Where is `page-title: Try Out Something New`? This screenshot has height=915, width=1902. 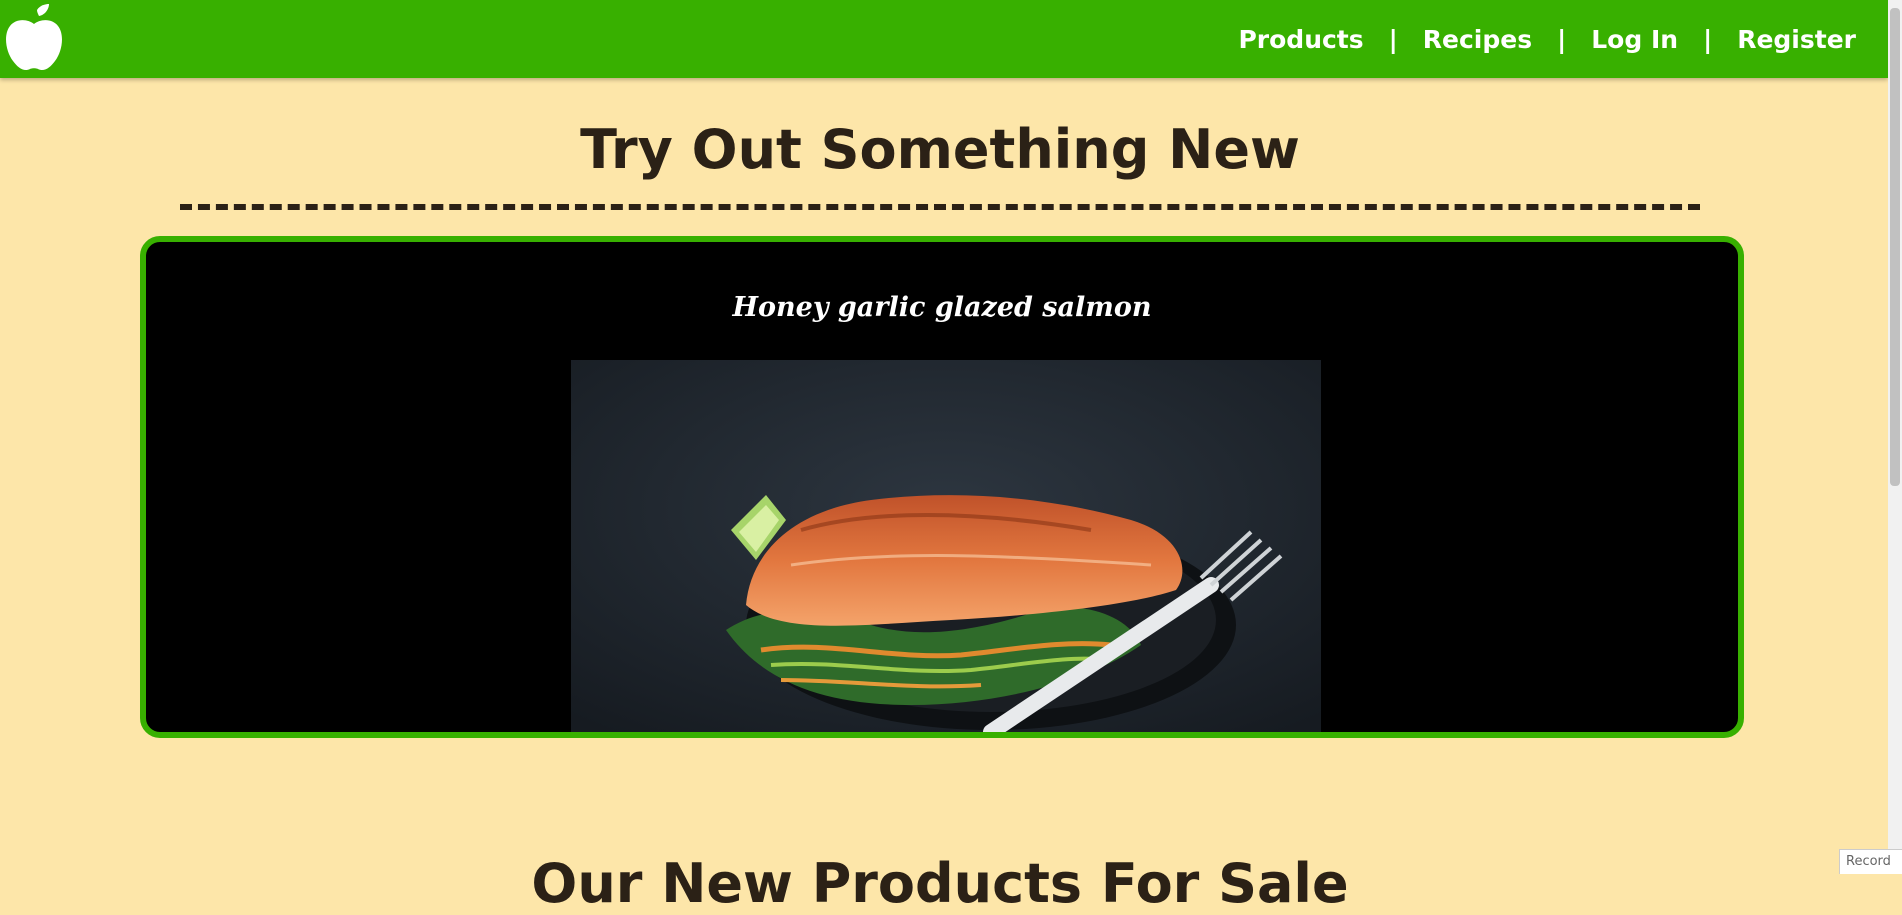
page-title: Try Out Something New is located at coordinates (940, 149).